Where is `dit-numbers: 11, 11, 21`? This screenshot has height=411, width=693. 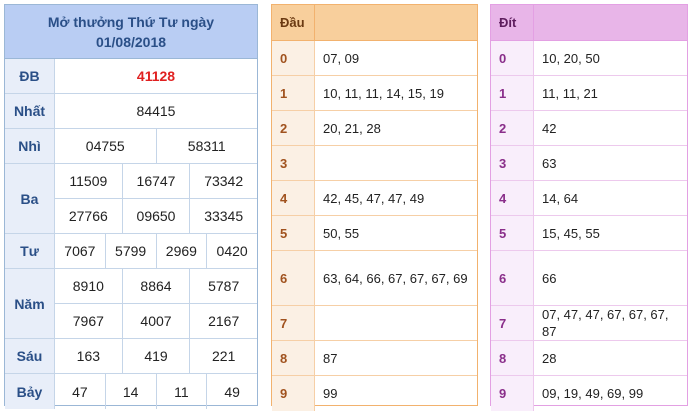 dit-numbers: 11, 11, 21 is located at coordinates (570, 93).